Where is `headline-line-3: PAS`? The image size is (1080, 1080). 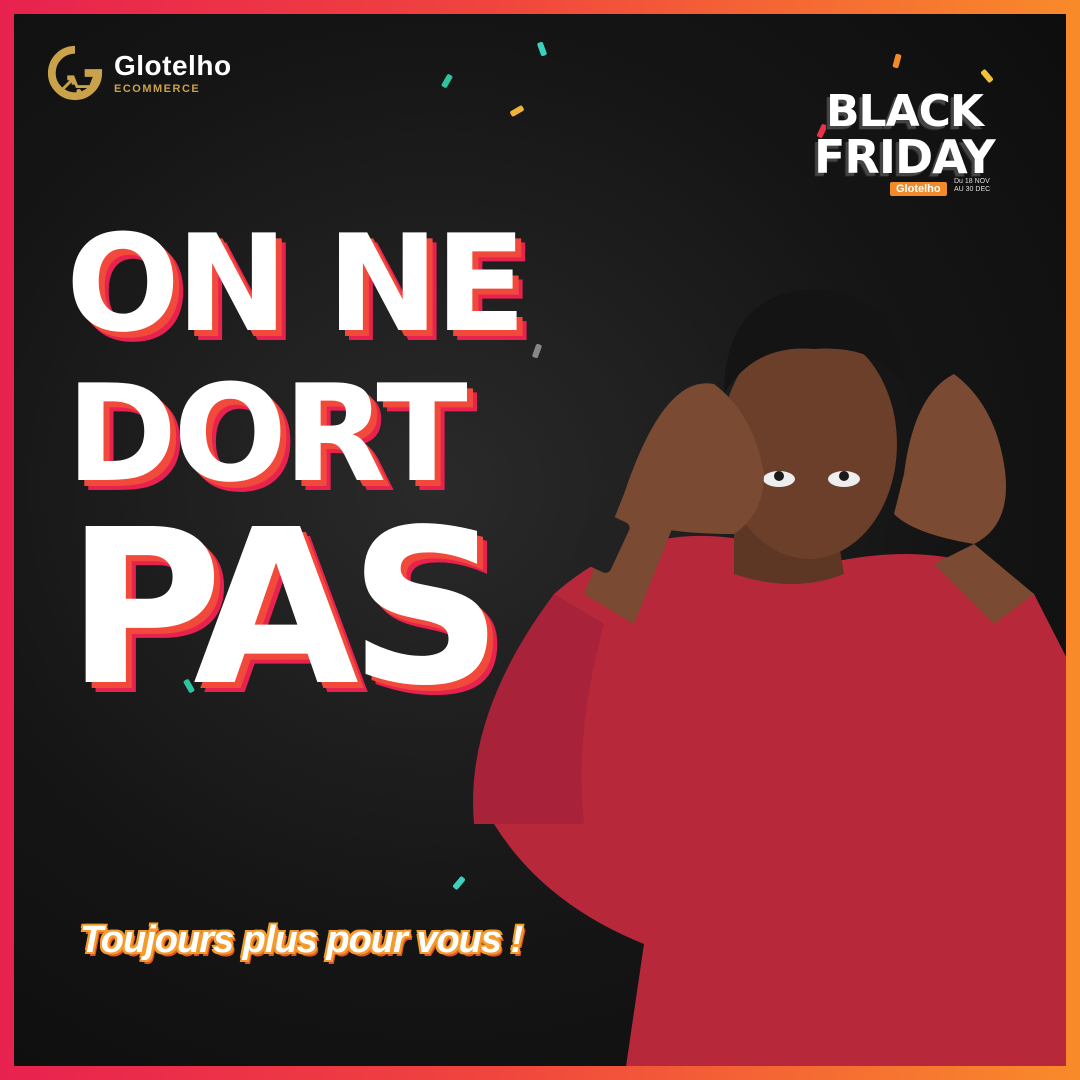 headline-line-3: PAS is located at coordinates (284, 608).